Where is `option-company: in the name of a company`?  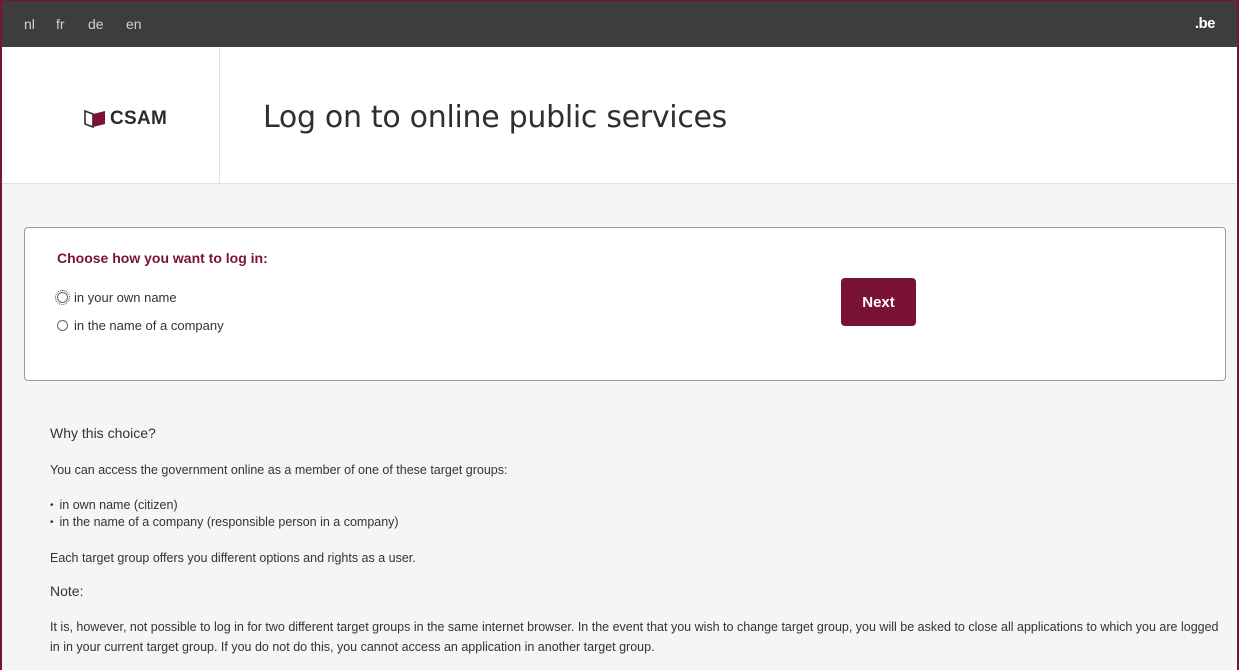 option-company: in the name of a company is located at coordinates (140, 325).